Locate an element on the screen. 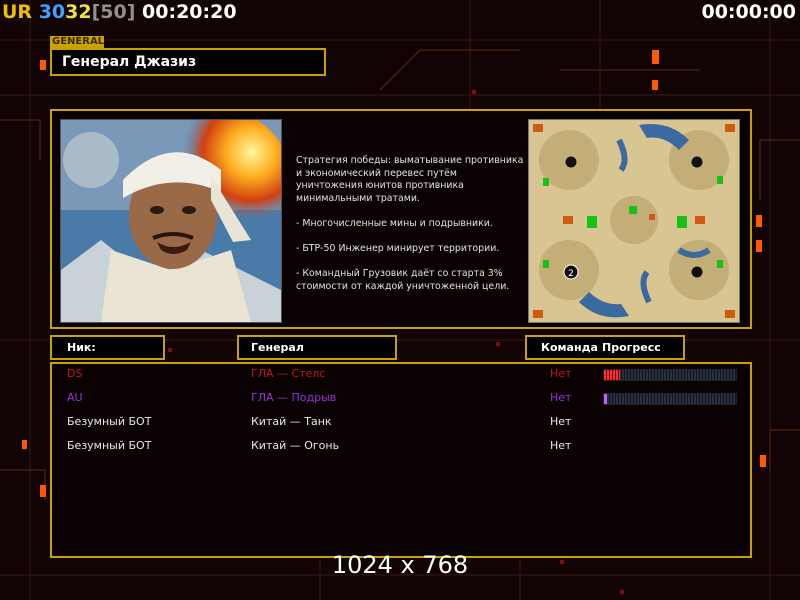  description-btr: - БТР-50 Инженер минирует территории. is located at coordinates (398, 249).